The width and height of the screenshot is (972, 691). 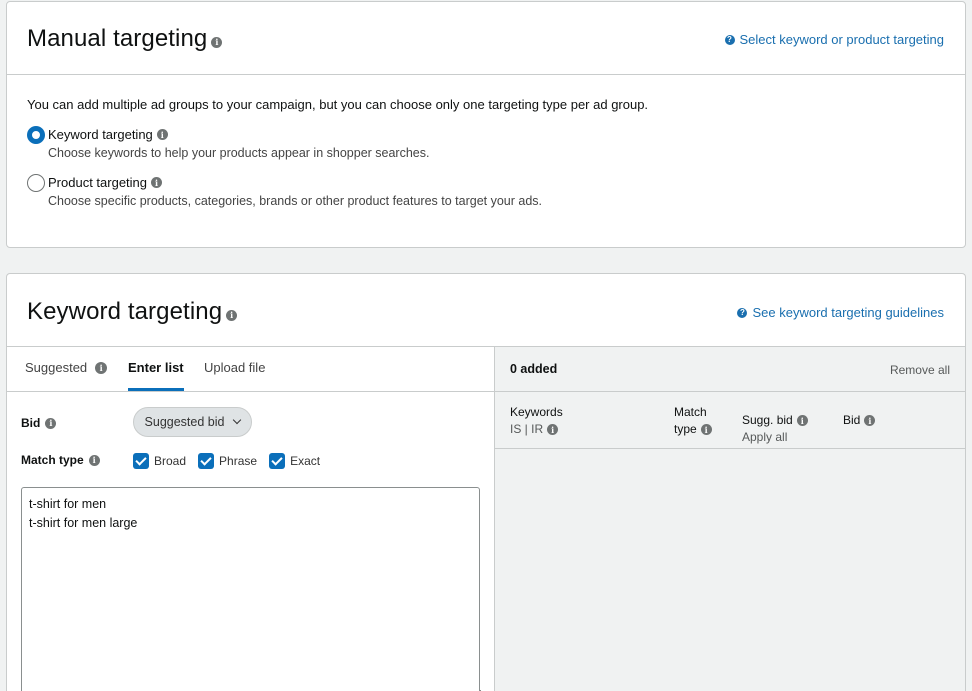 I want to click on tab-upload-file: Upload file, so click(x=234, y=367).